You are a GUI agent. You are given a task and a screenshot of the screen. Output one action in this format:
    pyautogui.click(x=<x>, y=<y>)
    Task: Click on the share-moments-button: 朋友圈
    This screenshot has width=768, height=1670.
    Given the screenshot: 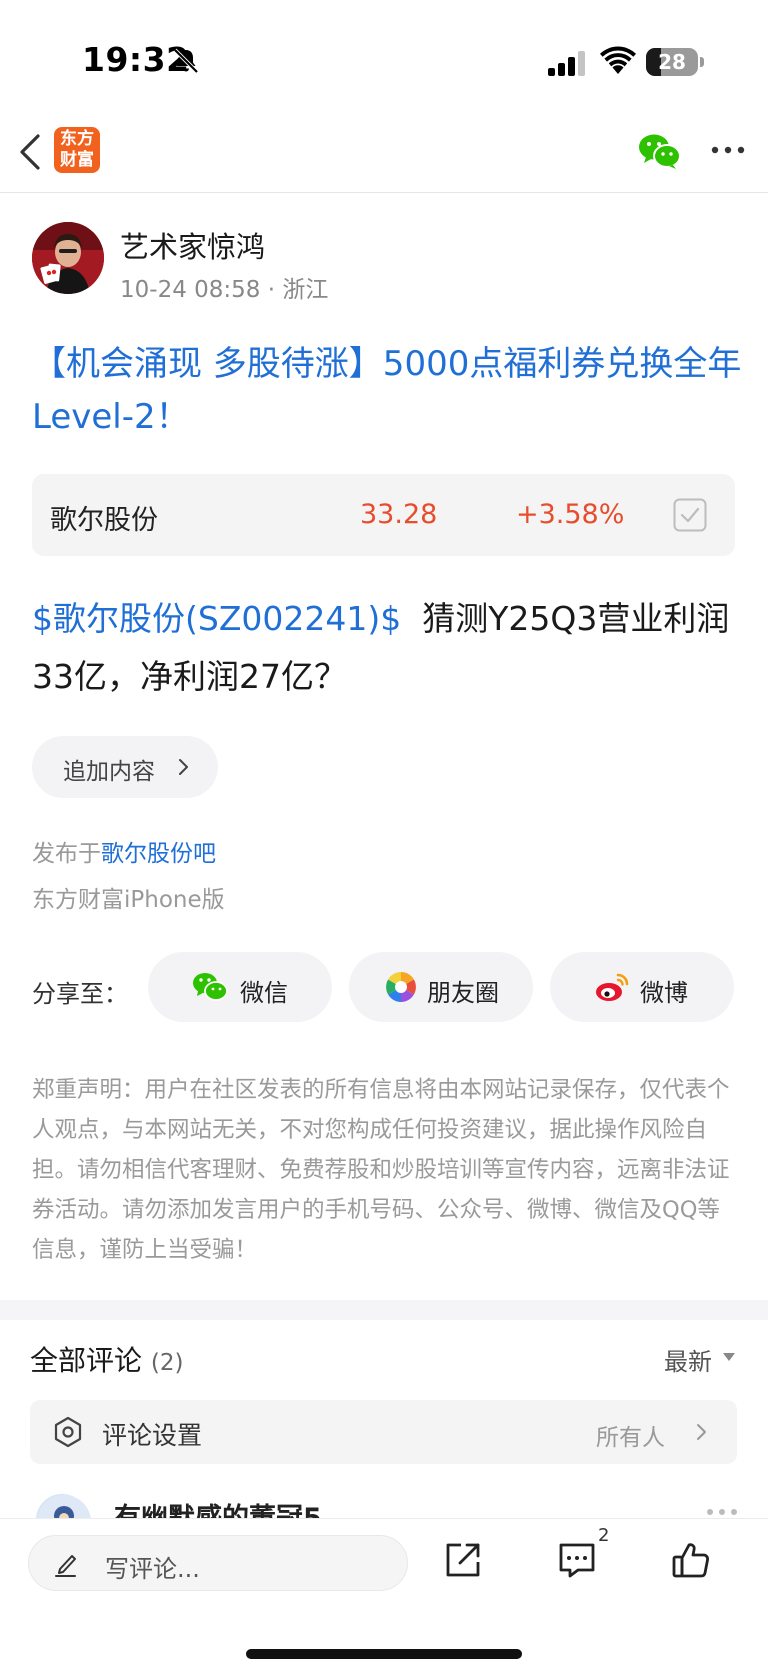 What is the action you would take?
    pyautogui.click(x=441, y=987)
    